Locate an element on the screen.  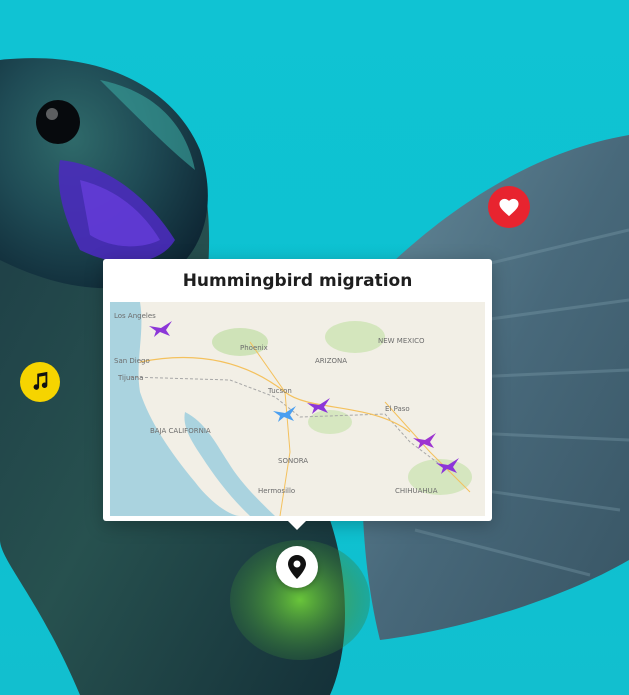
map-pin-button is located at coordinates (297, 567).